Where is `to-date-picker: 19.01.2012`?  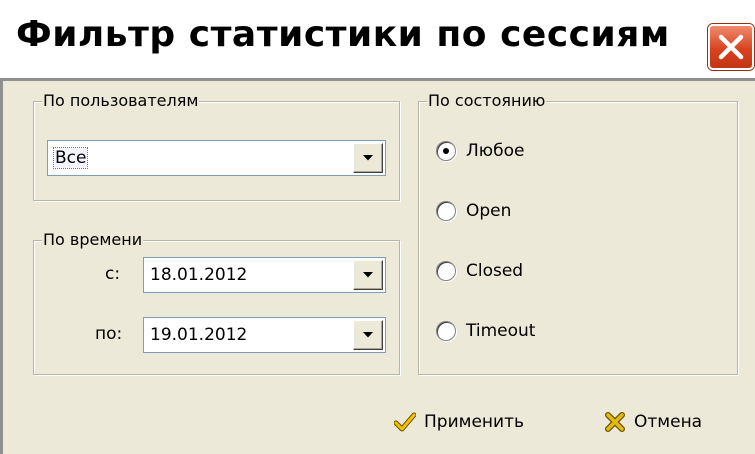
to-date-picker: 19.01.2012 is located at coordinates (264, 335).